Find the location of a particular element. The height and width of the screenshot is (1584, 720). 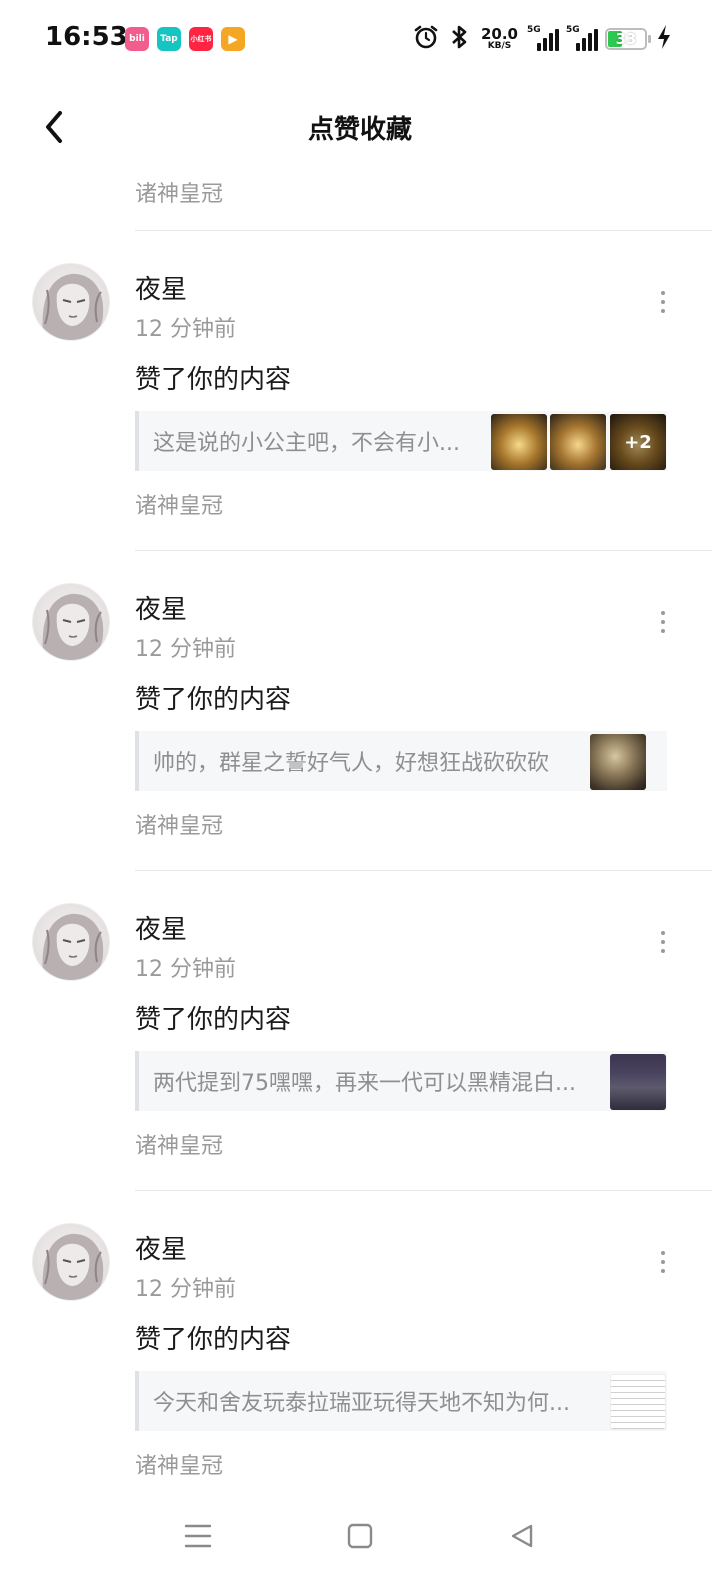

bluetooth-icon is located at coordinates (460, 39).